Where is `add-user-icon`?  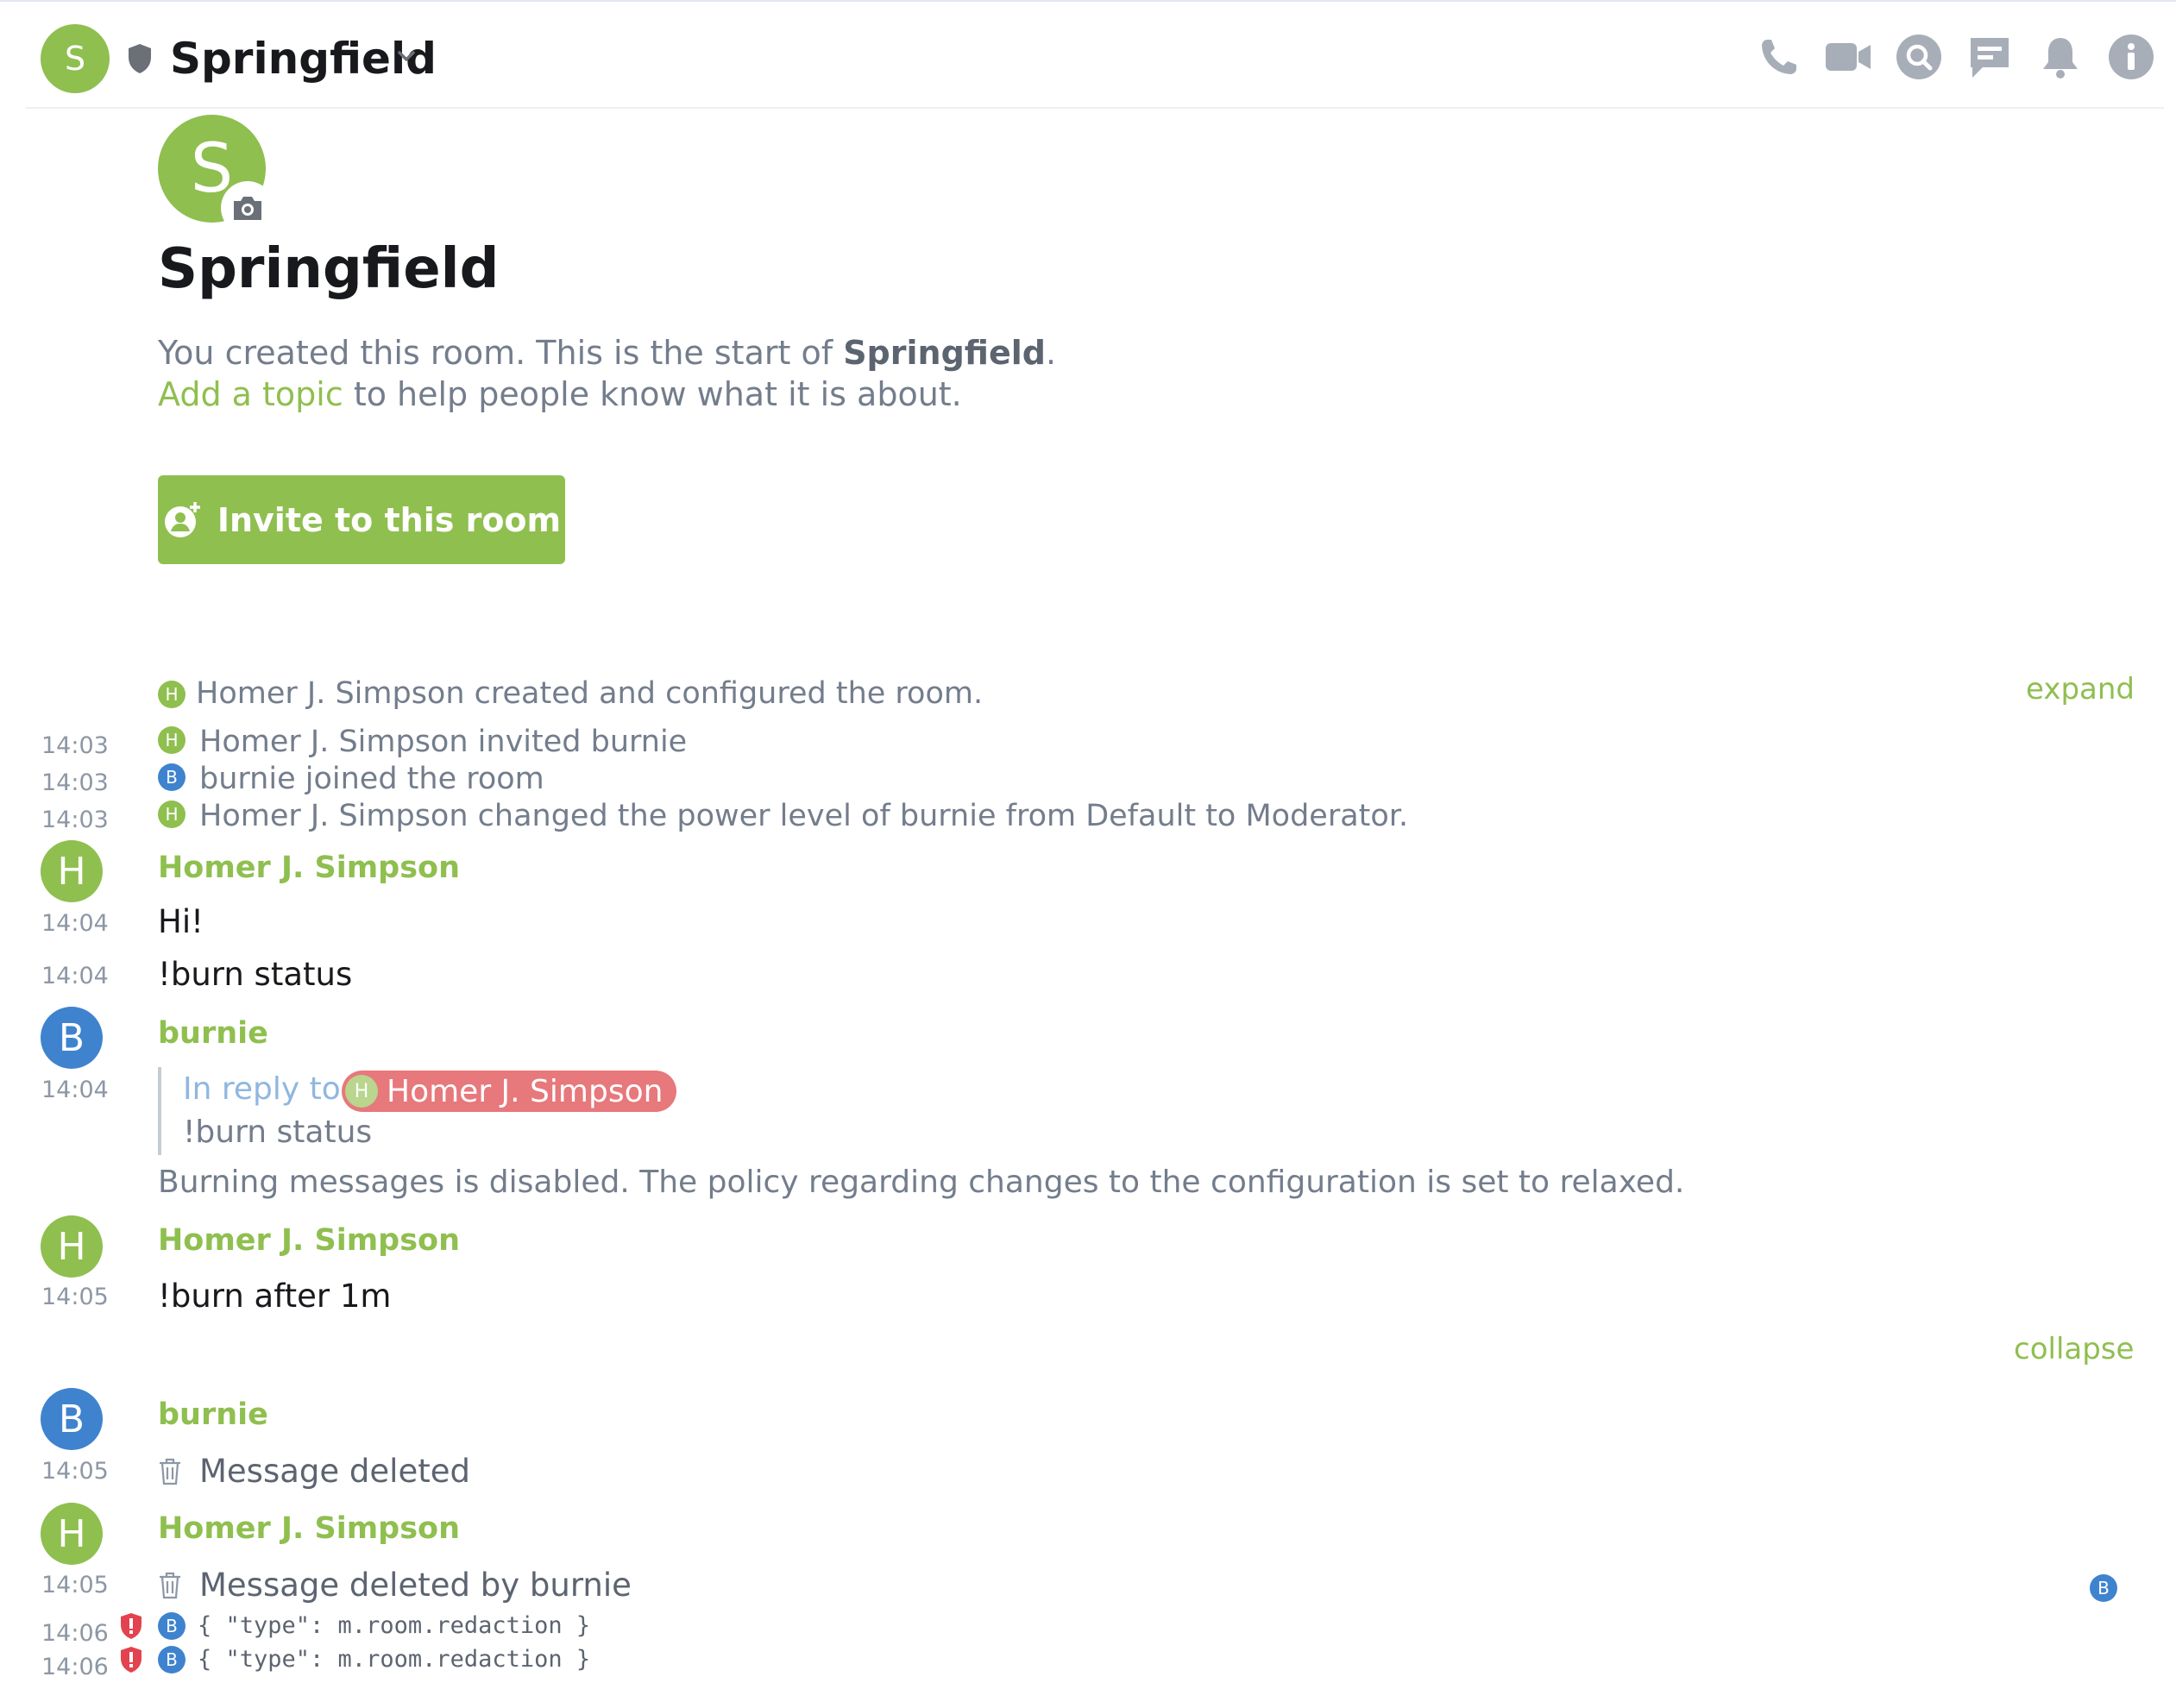 add-user-icon is located at coordinates (182, 519).